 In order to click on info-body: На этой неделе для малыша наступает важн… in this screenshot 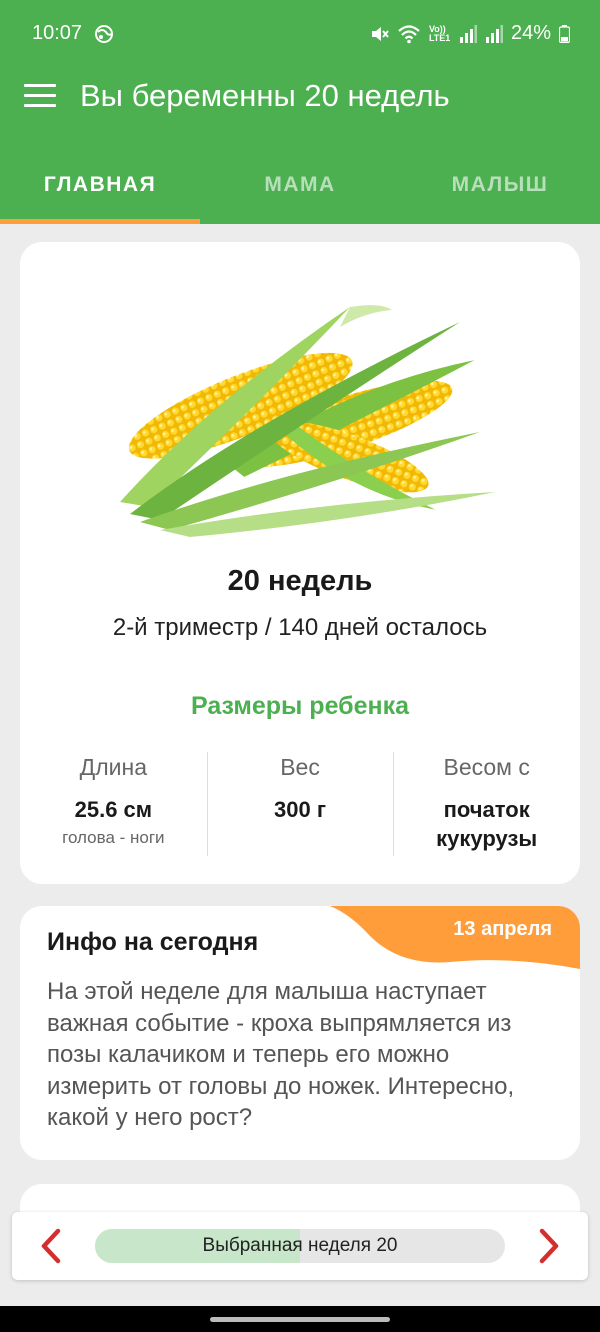, I will do `click(281, 1054)`.